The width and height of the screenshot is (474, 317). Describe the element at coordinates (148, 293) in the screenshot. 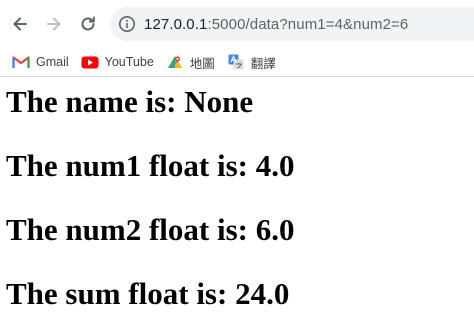

I see `sum-line: The sum float is: 24.0` at that location.